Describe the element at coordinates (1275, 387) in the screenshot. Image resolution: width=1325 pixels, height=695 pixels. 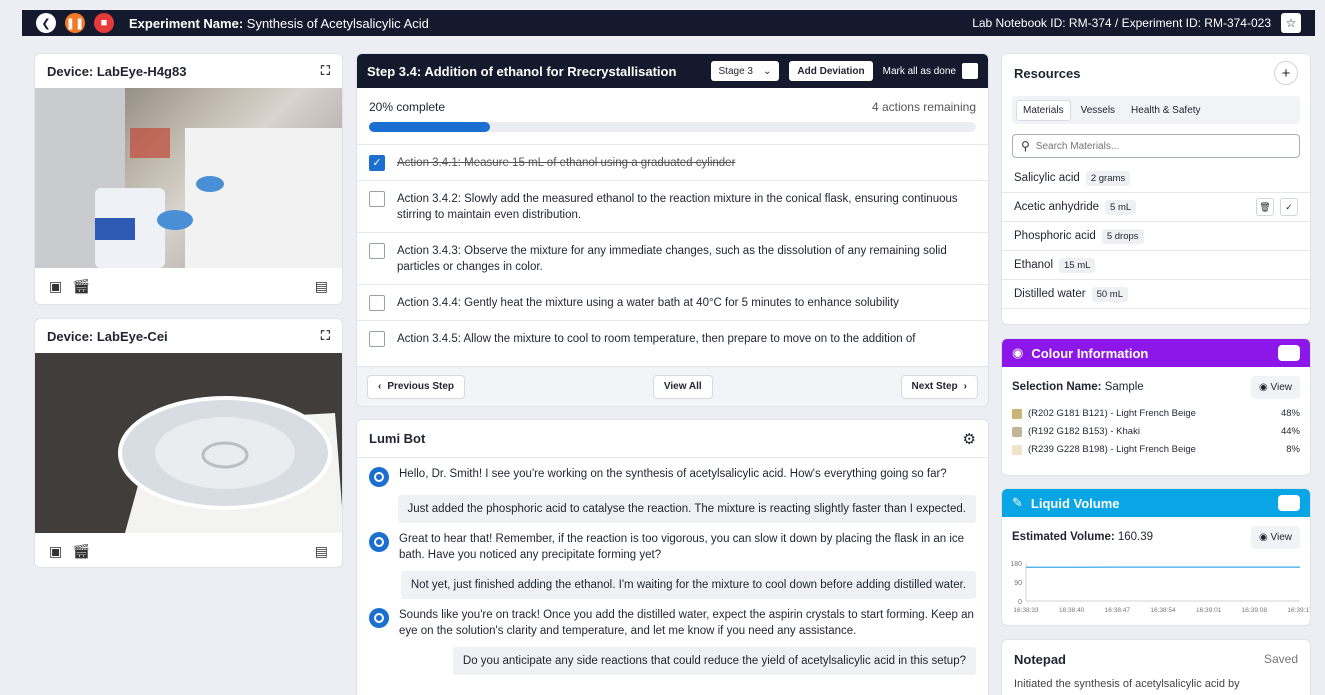
I see `view-colour-button: ◉ View` at that location.